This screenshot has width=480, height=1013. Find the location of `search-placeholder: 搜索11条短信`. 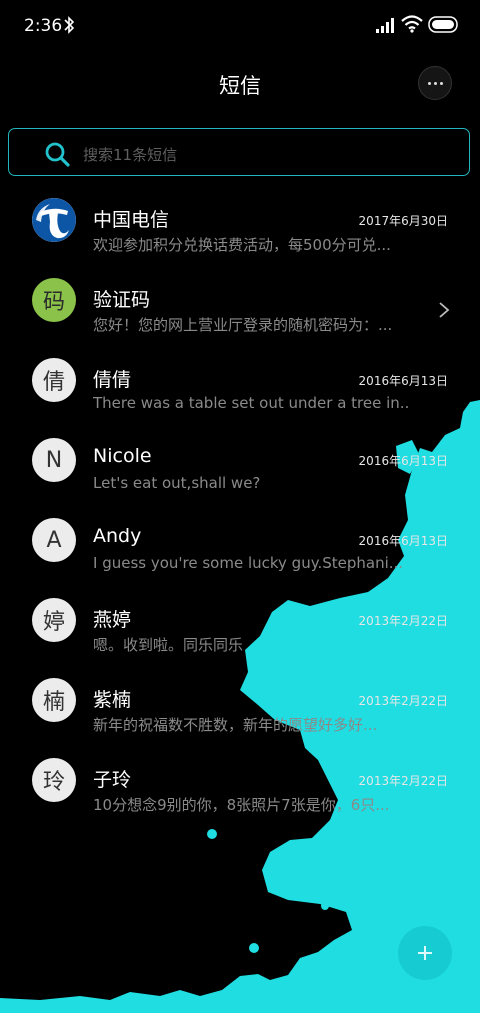

search-placeholder: 搜索11条短信 is located at coordinates (130, 155).